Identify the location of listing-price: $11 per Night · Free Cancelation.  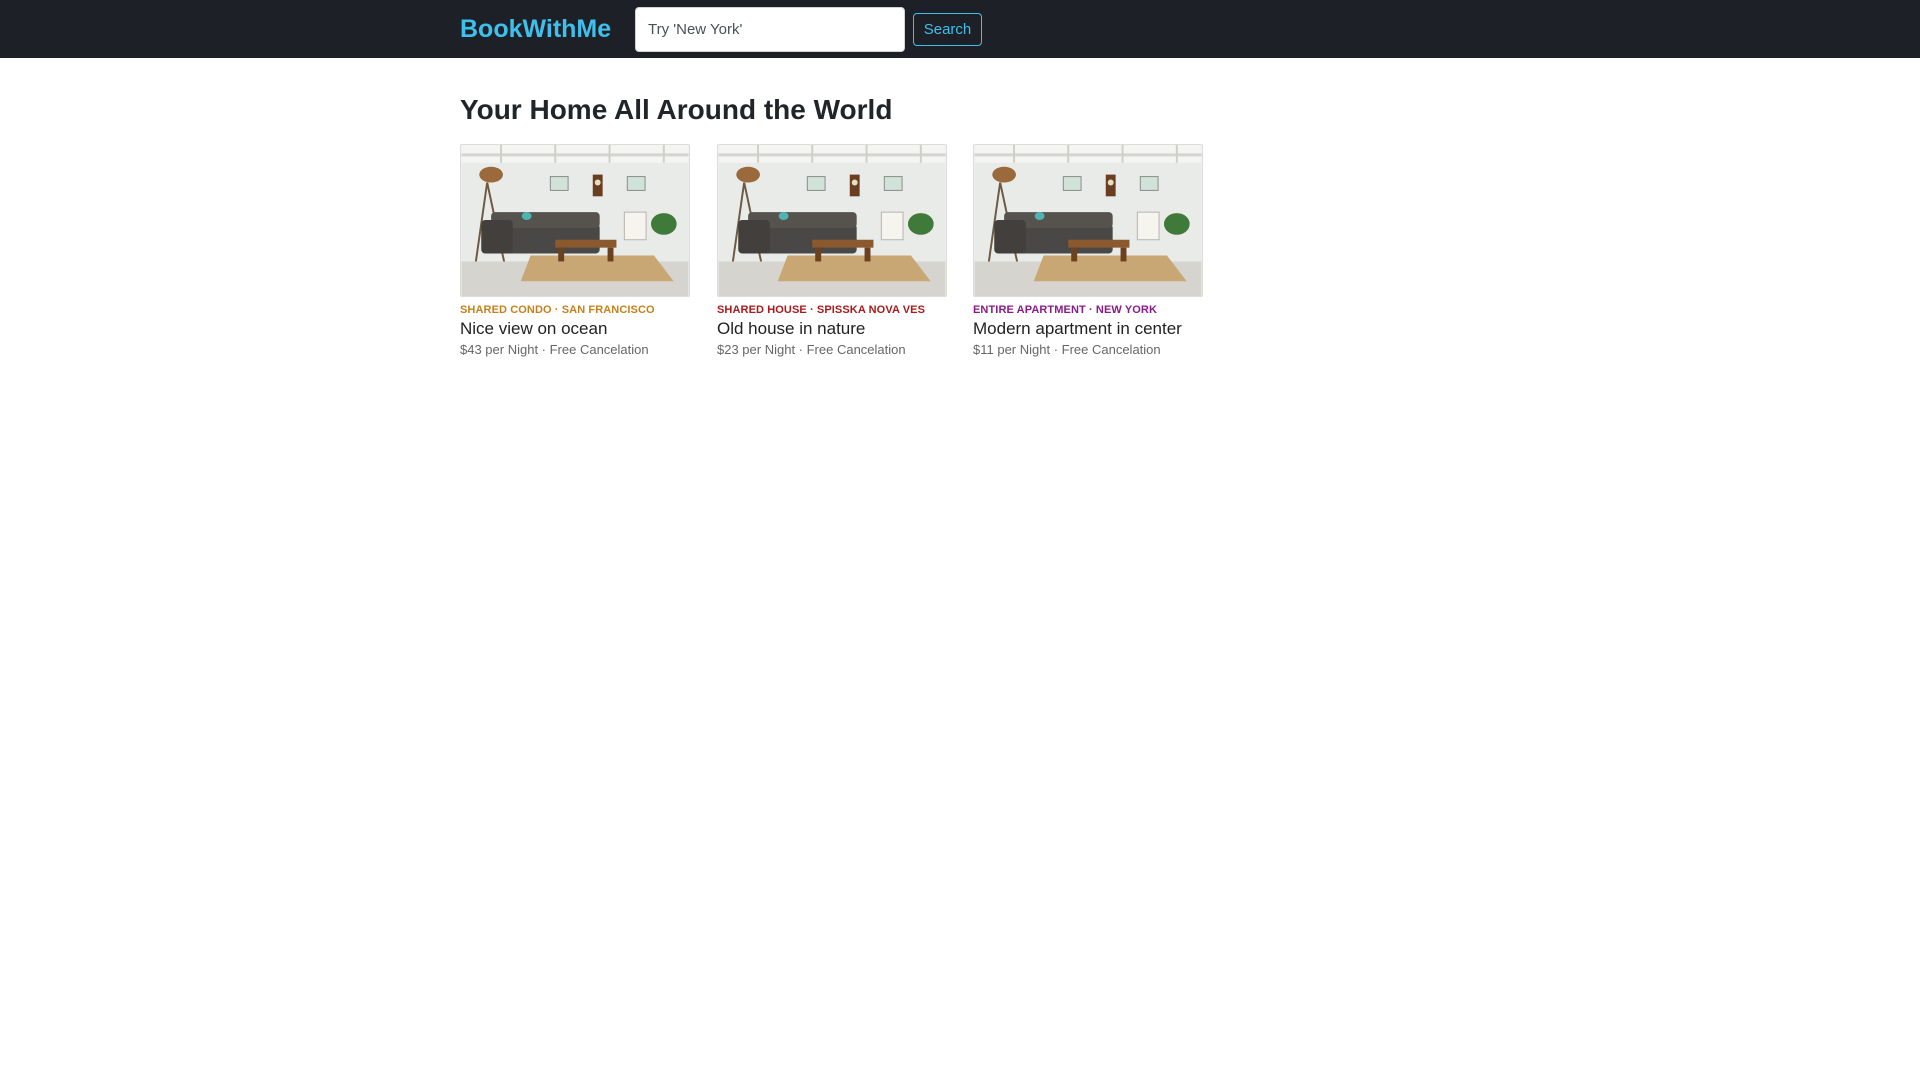
(1067, 349).